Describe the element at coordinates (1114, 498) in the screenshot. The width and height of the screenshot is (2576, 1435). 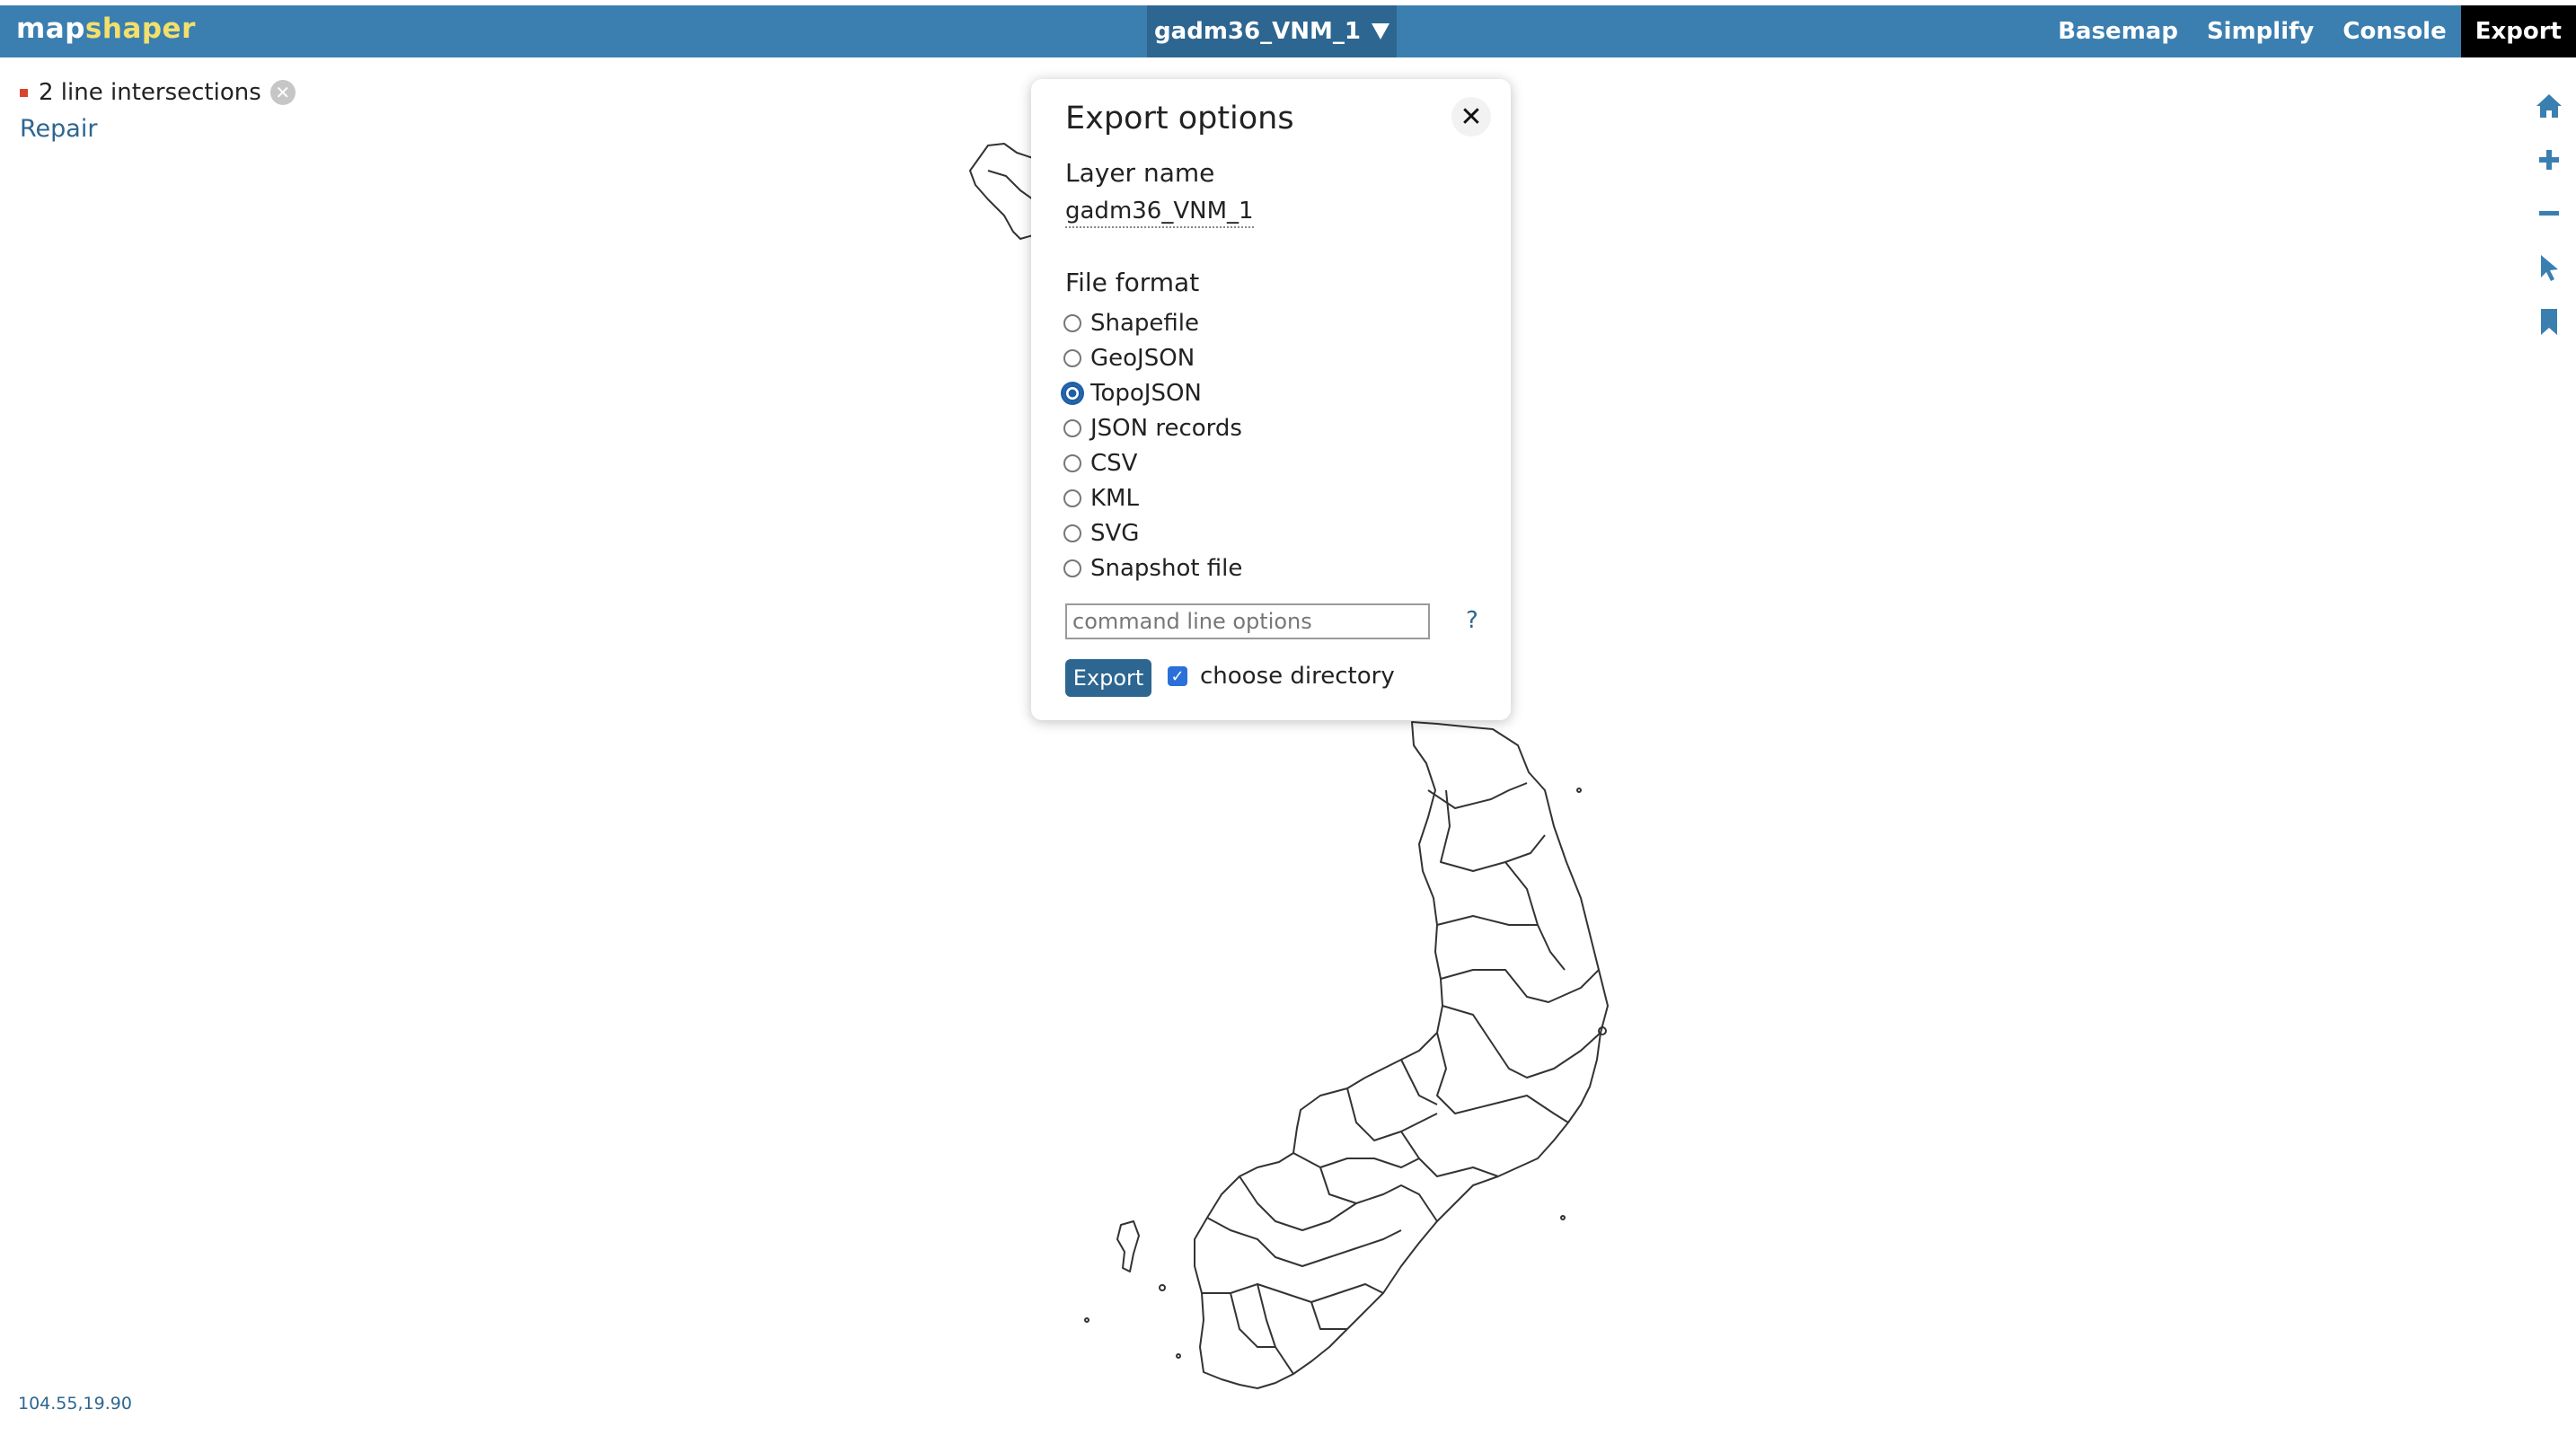
I see `format-label: KML` at that location.